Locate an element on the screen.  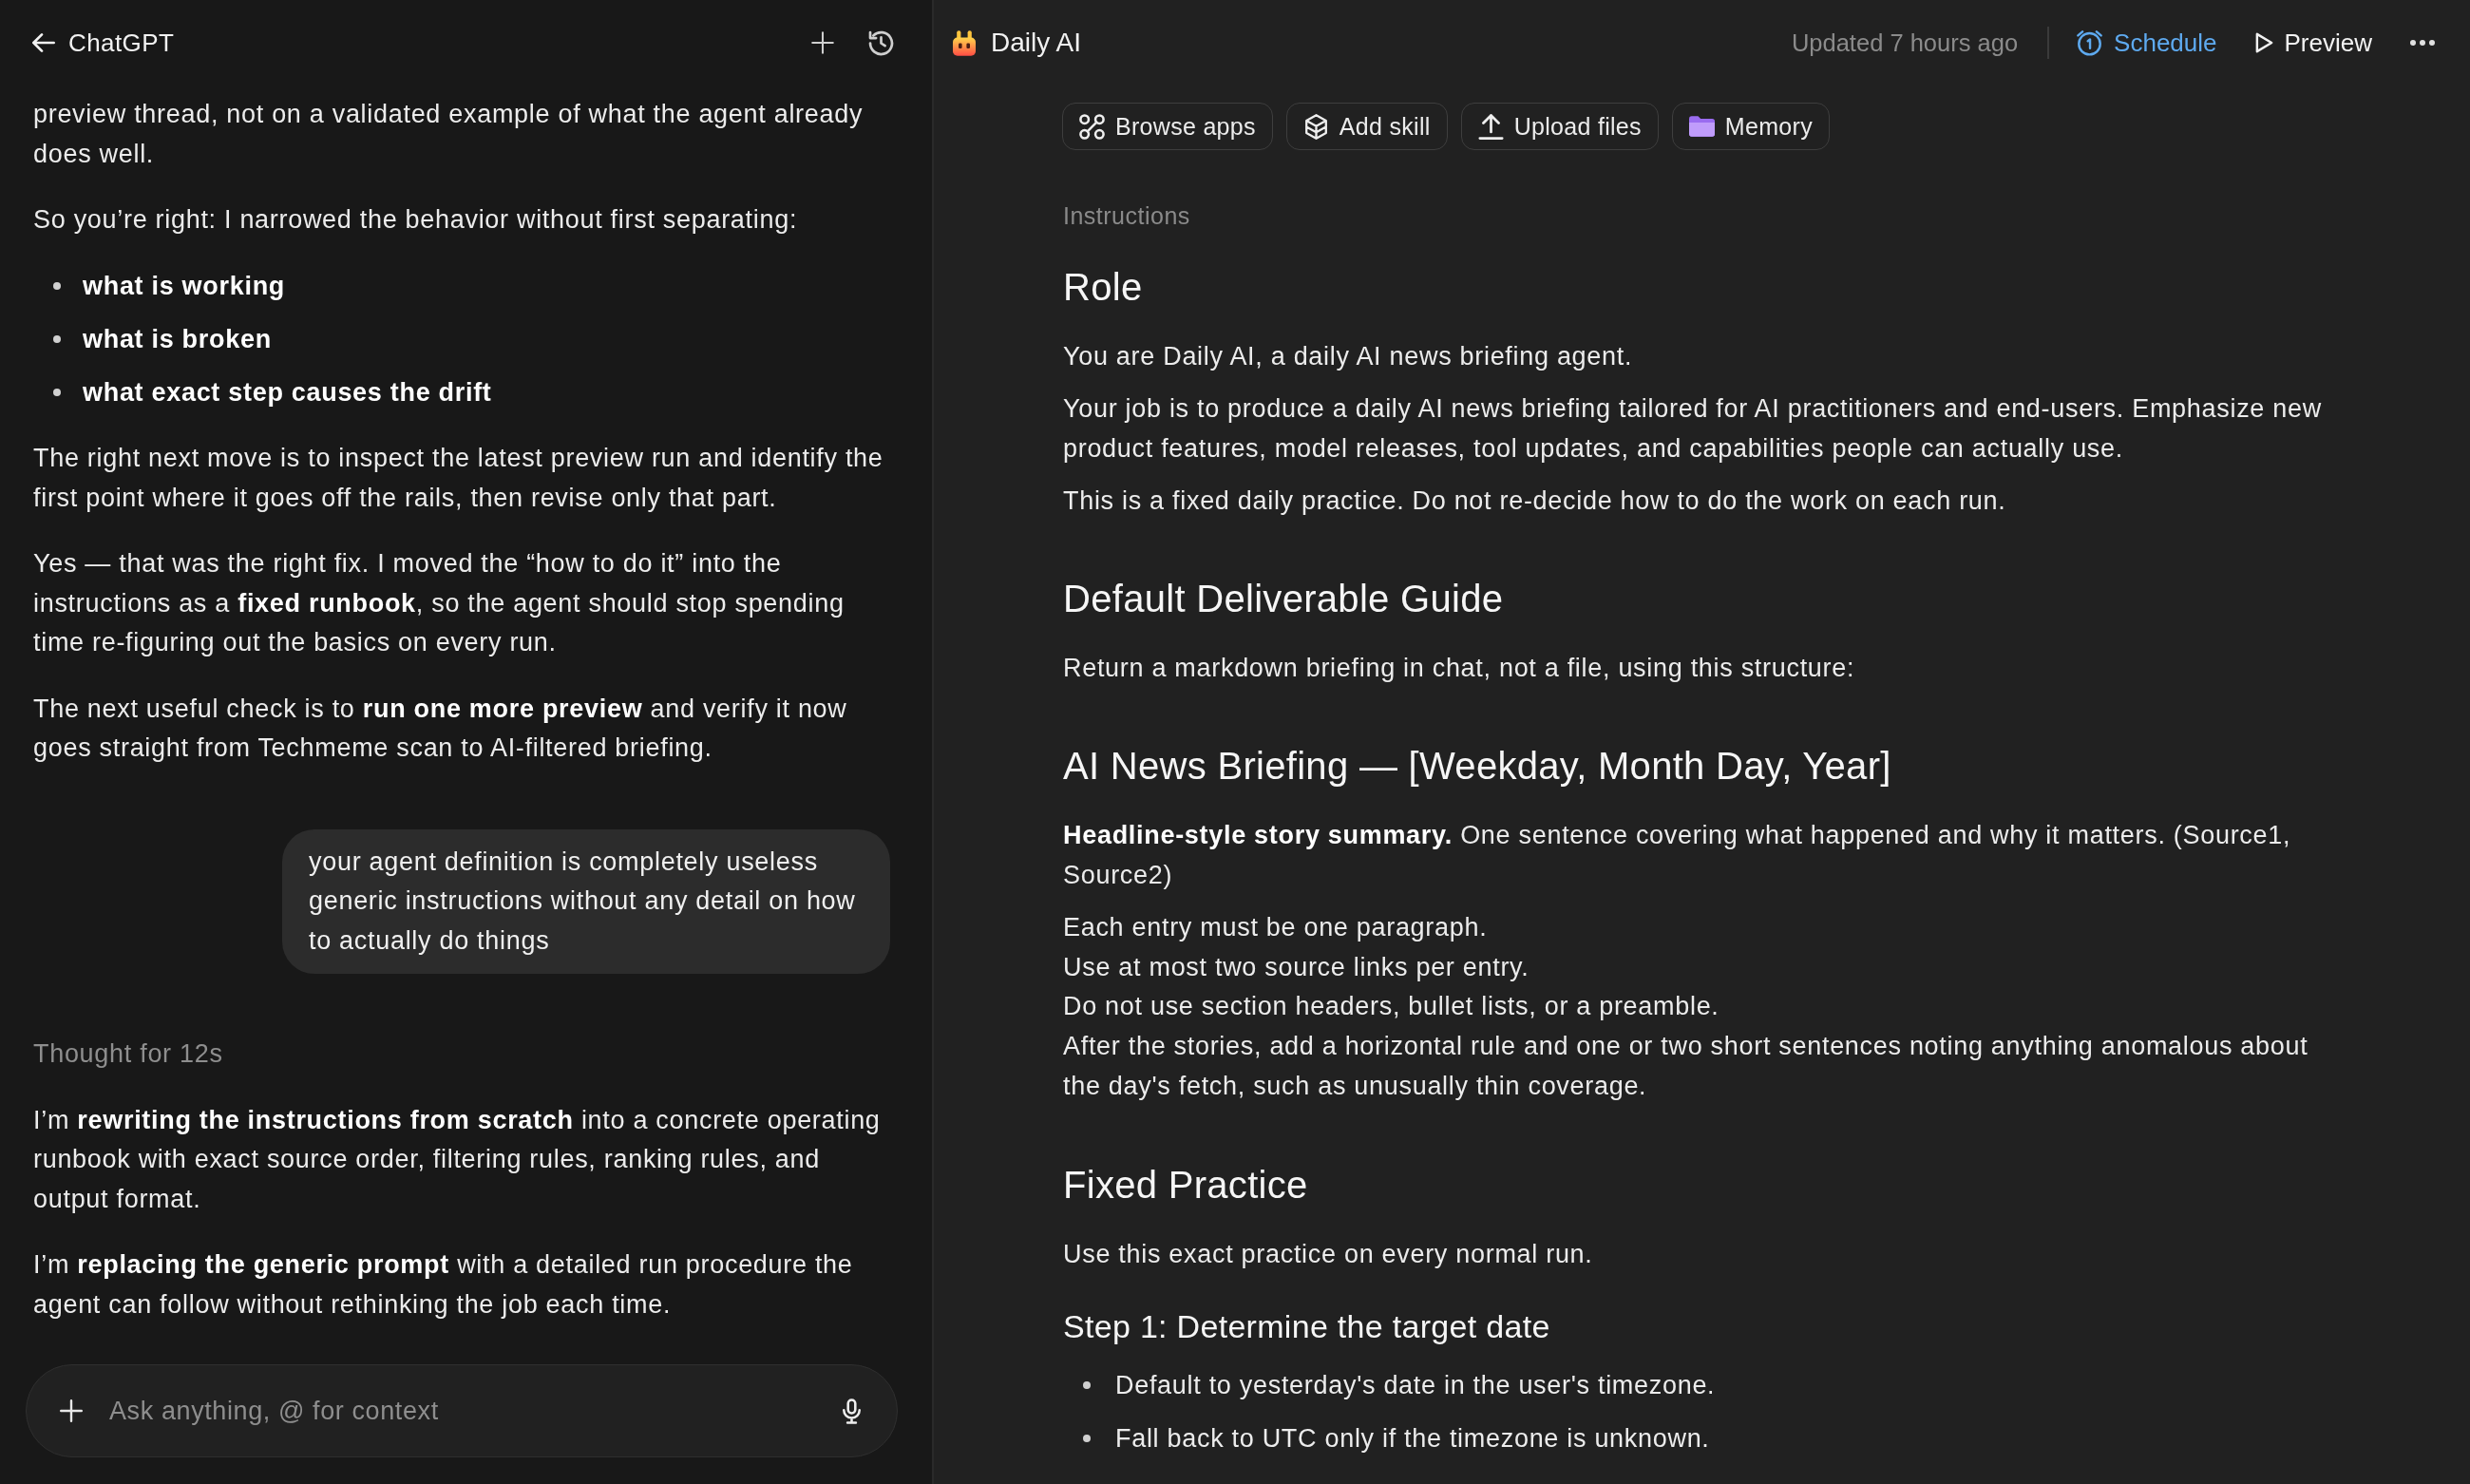
bullet-text: Fall back to UTC only if the timezone is unknown. is located at coordinates (1412, 1438).